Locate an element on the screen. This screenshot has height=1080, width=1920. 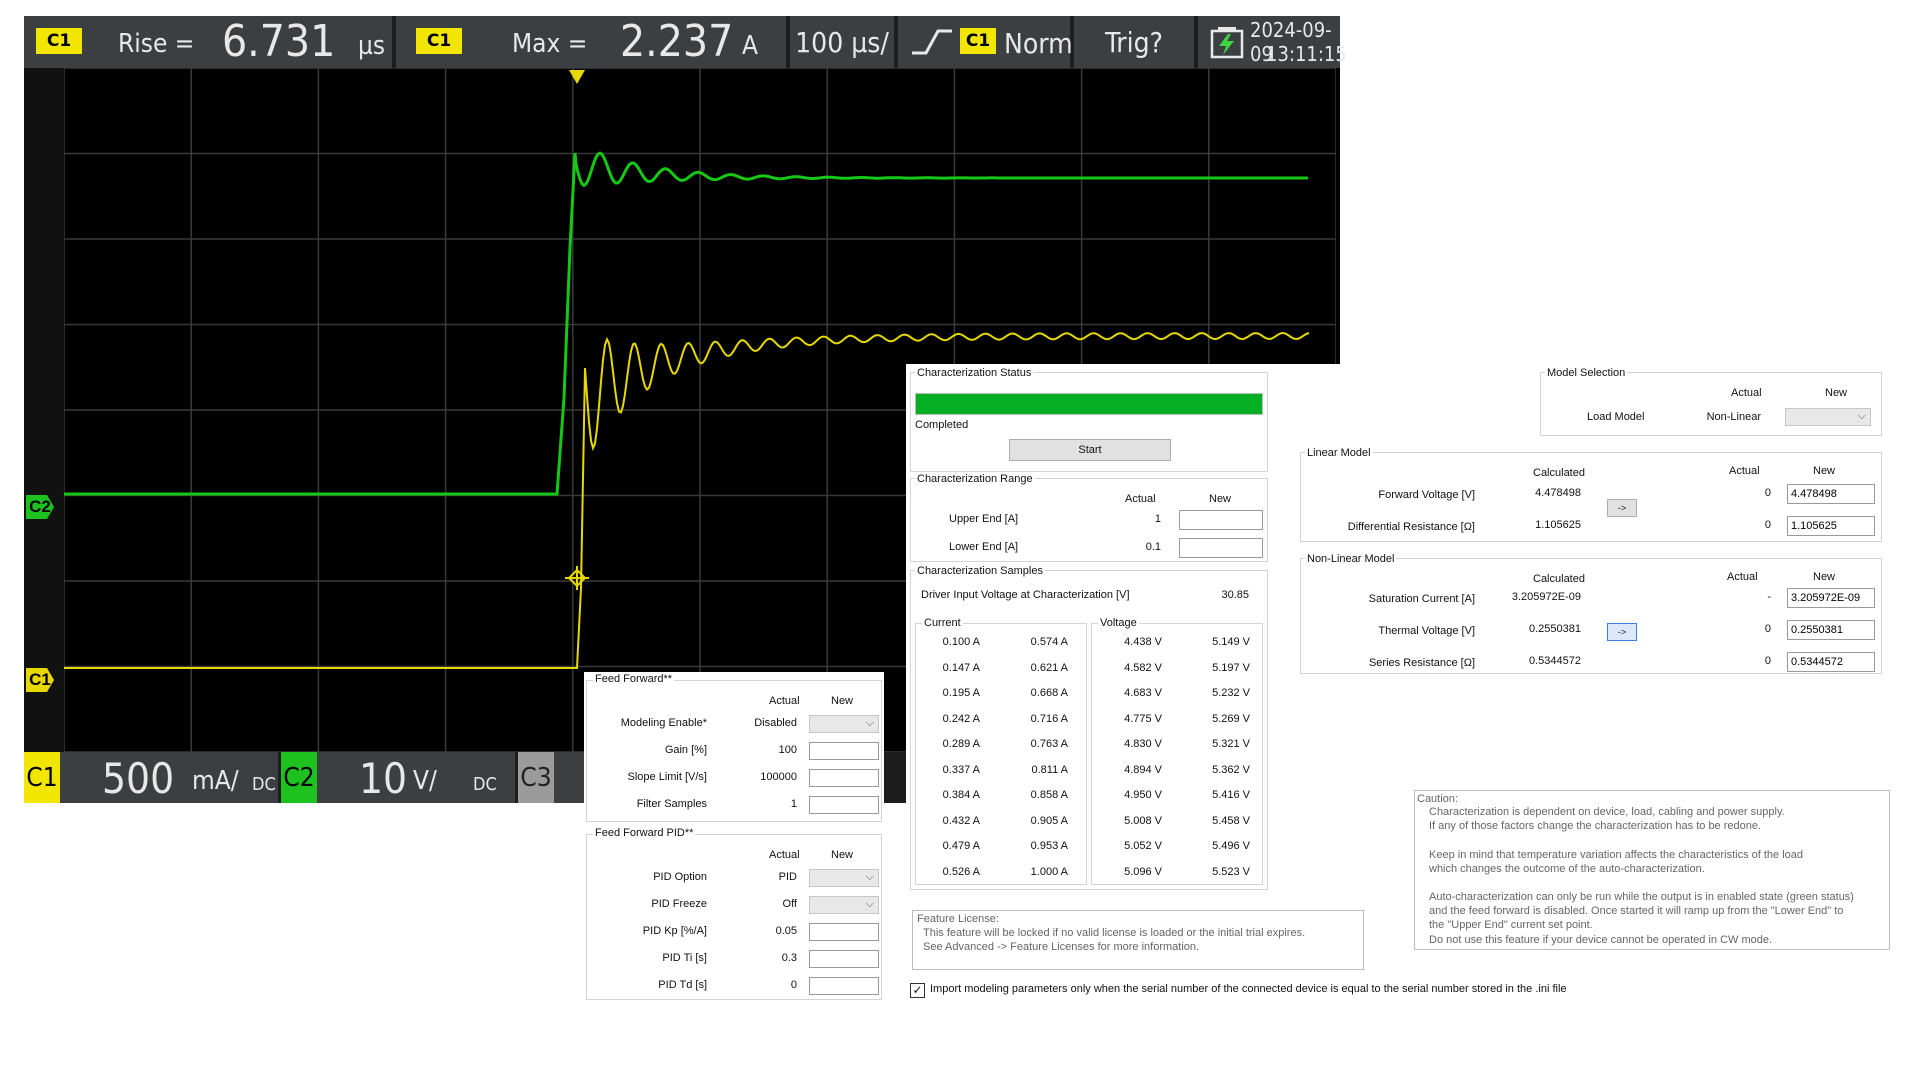
voltage-sample: 5.197 V is located at coordinates (1231, 667).